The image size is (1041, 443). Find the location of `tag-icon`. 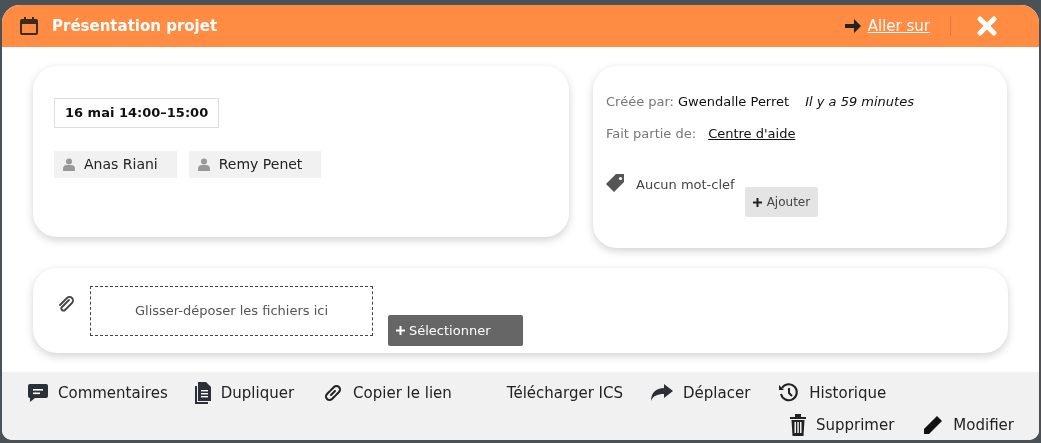

tag-icon is located at coordinates (616, 183).